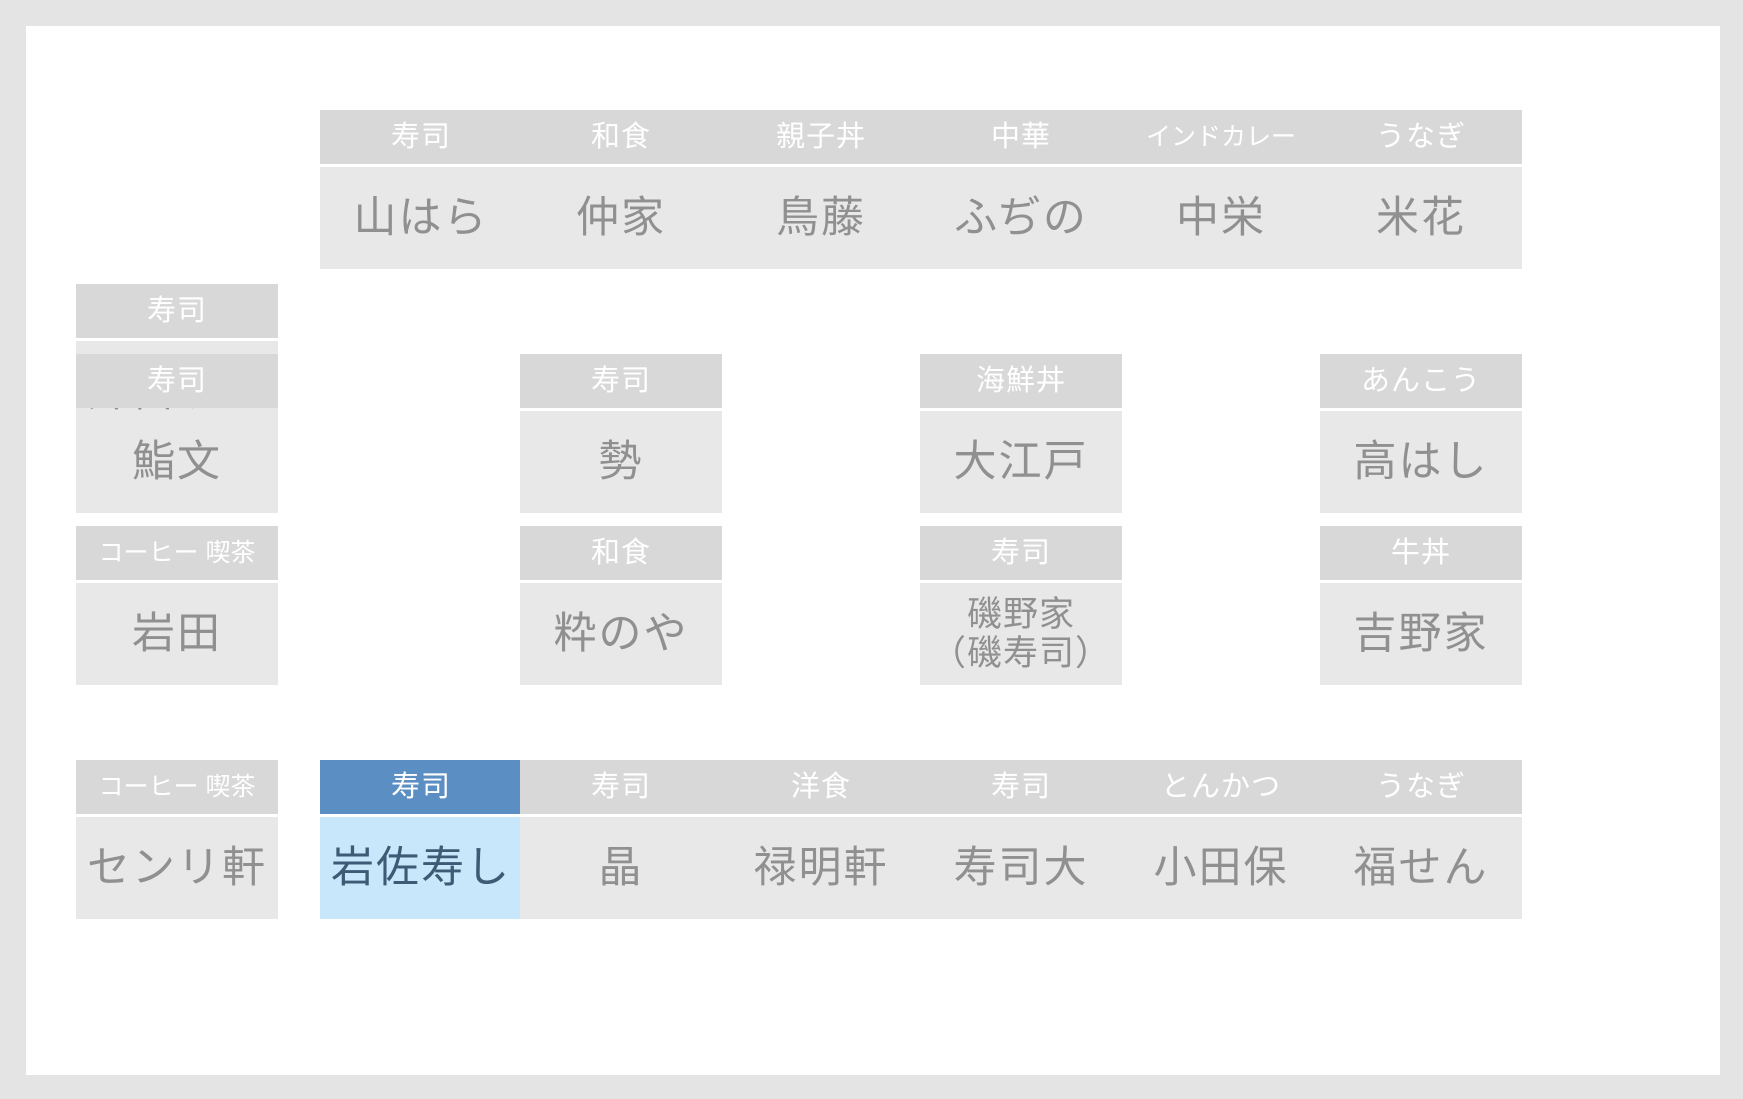 This screenshot has width=1743, height=1099. What do you see at coordinates (1421, 462) in the screenshot?
I see `card-restaurant-name: 高はし` at bounding box center [1421, 462].